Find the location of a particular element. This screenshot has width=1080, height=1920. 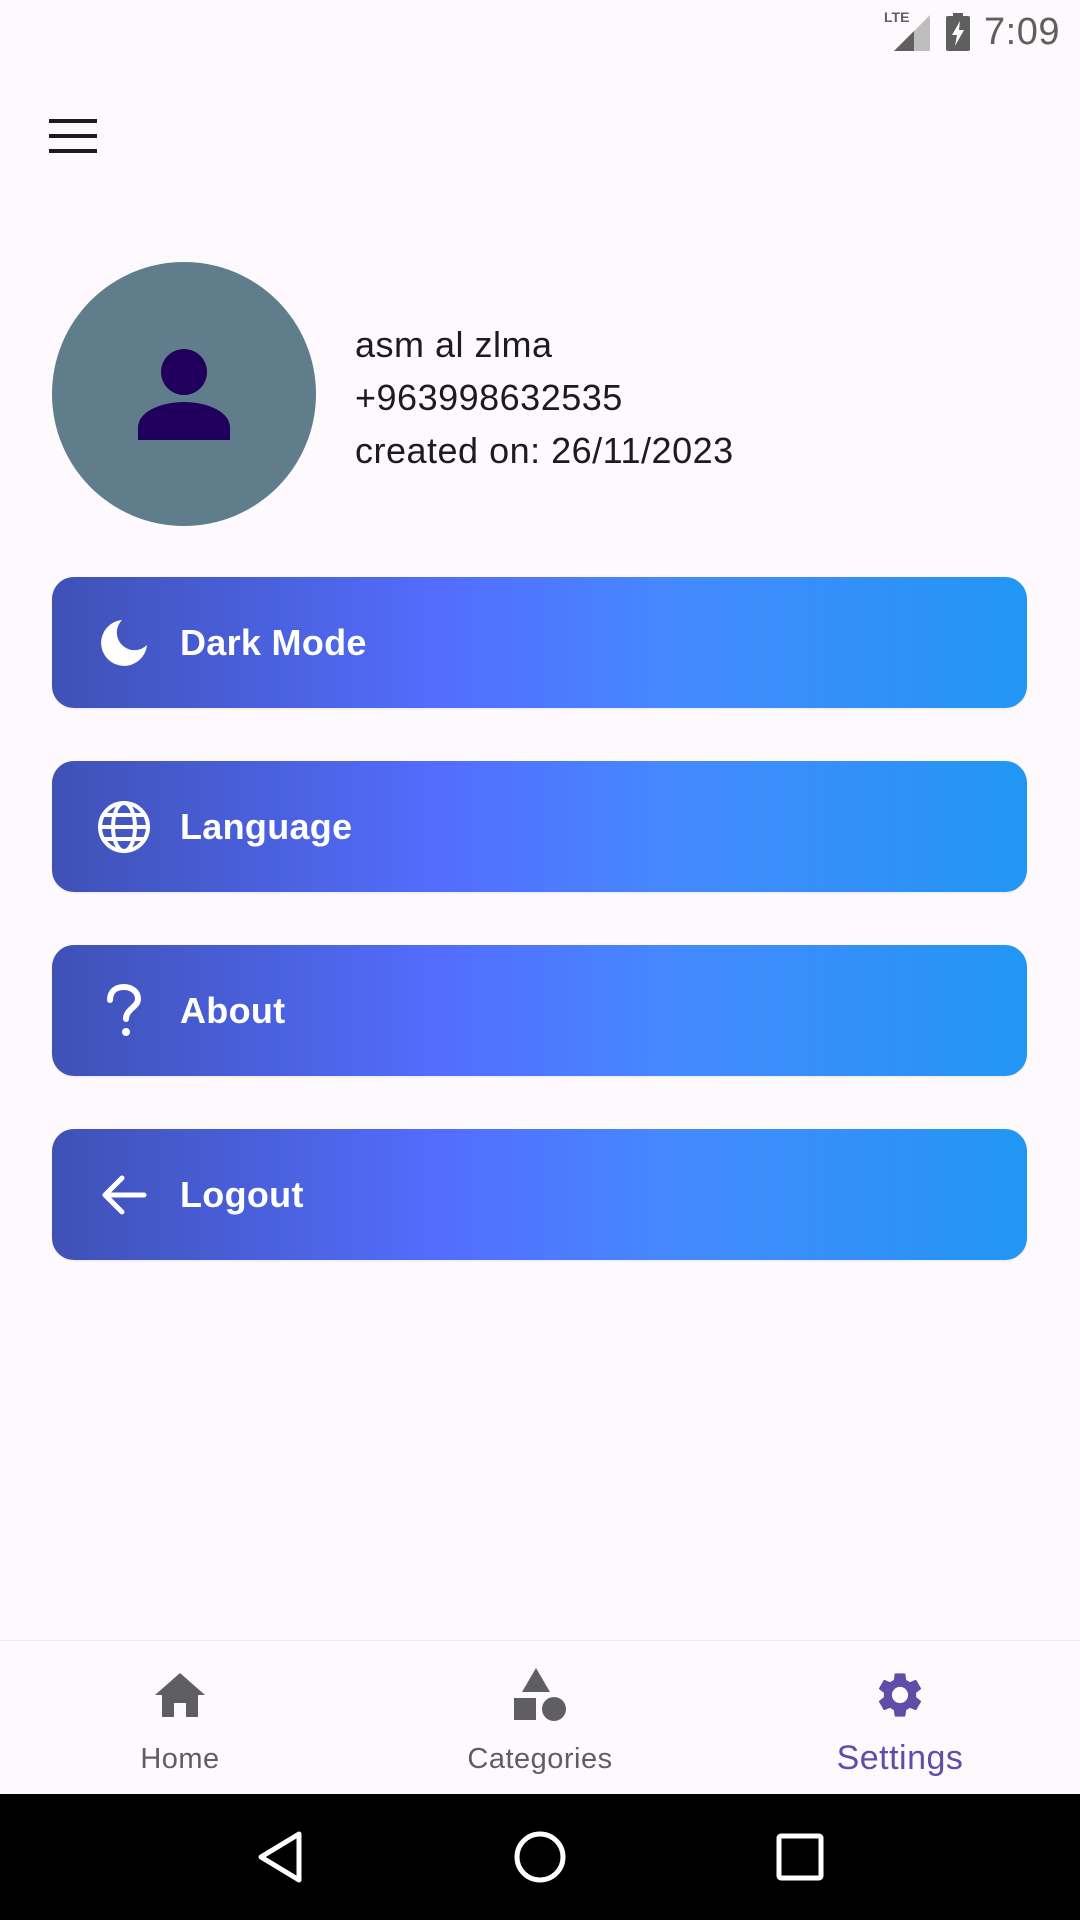

bottom-navigation: Home Categories Settings is located at coordinates (540, 1717).